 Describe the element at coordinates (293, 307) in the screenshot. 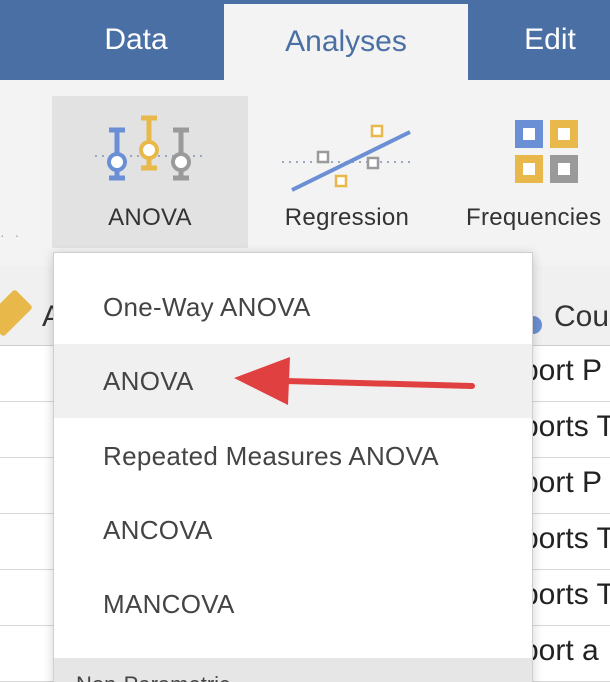

I see `menu-item-one-way-anova: One-Way ANOVA` at that location.